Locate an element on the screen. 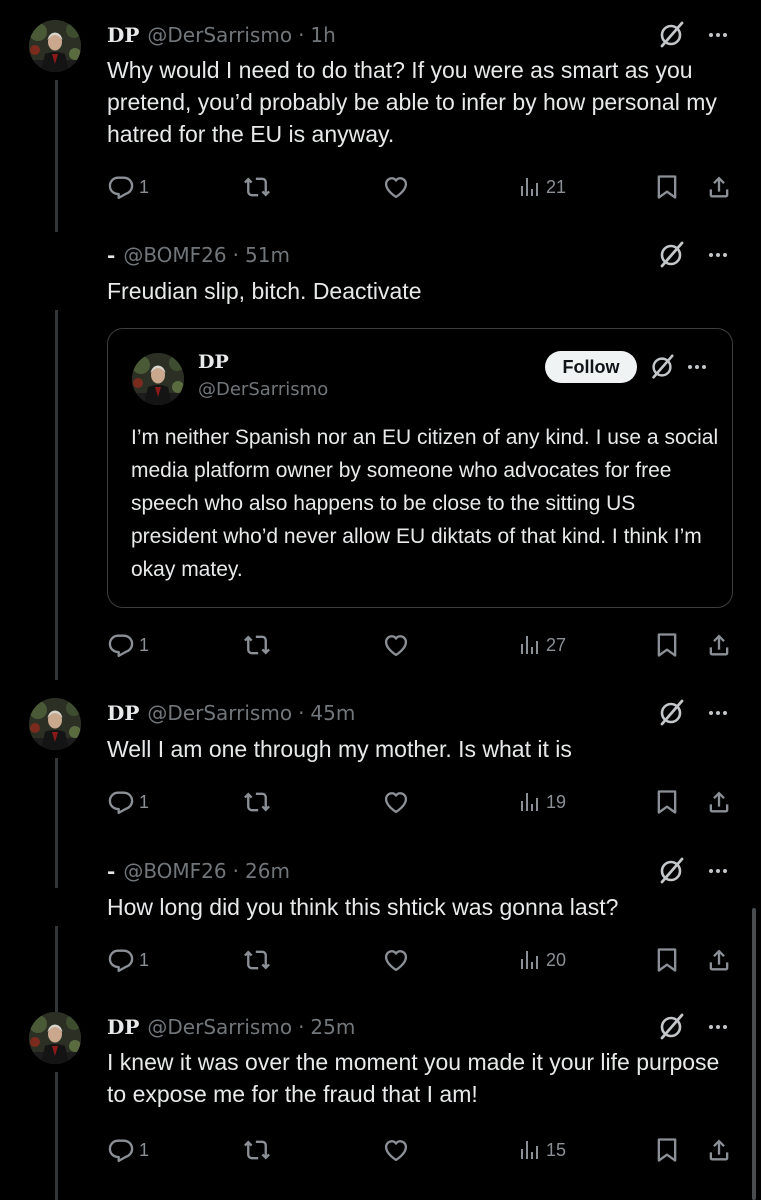  tweet-header: - @BOMF26 · 26m is located at coordinates (198, 871).